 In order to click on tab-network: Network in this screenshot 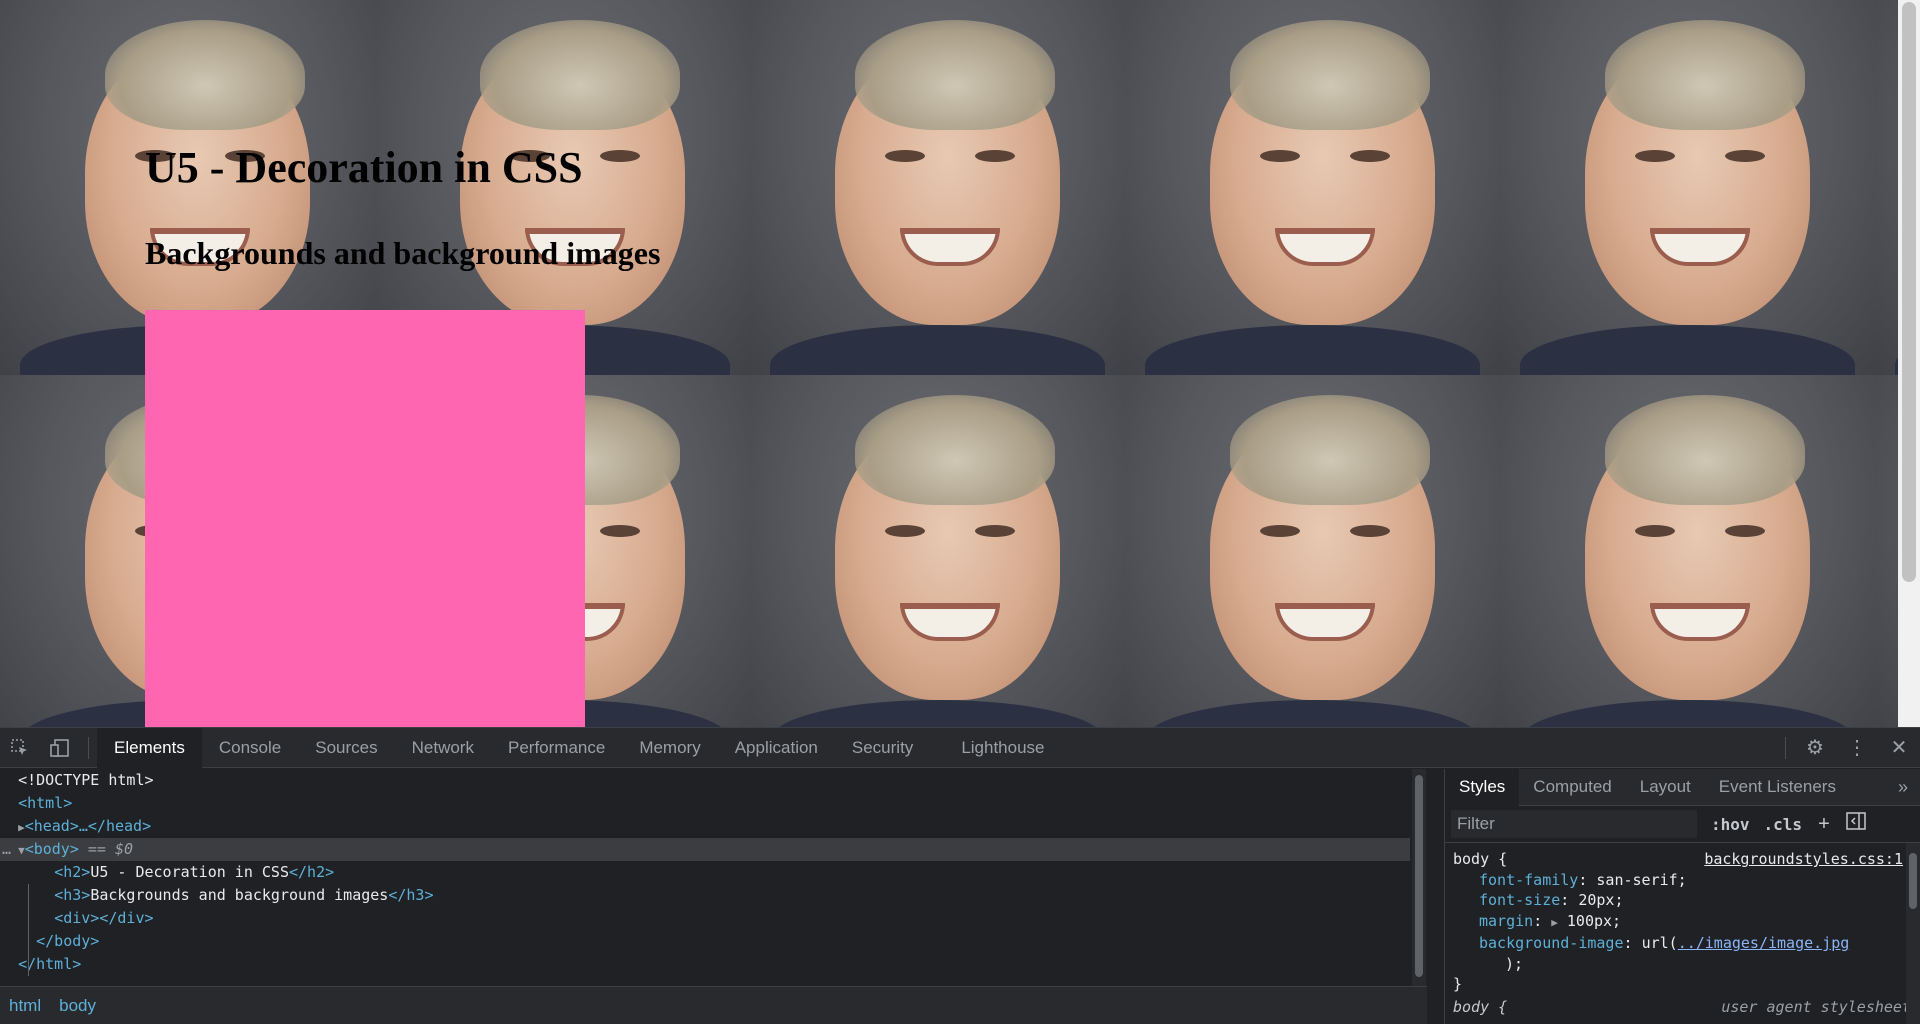, I will do `click(443, 748)`.